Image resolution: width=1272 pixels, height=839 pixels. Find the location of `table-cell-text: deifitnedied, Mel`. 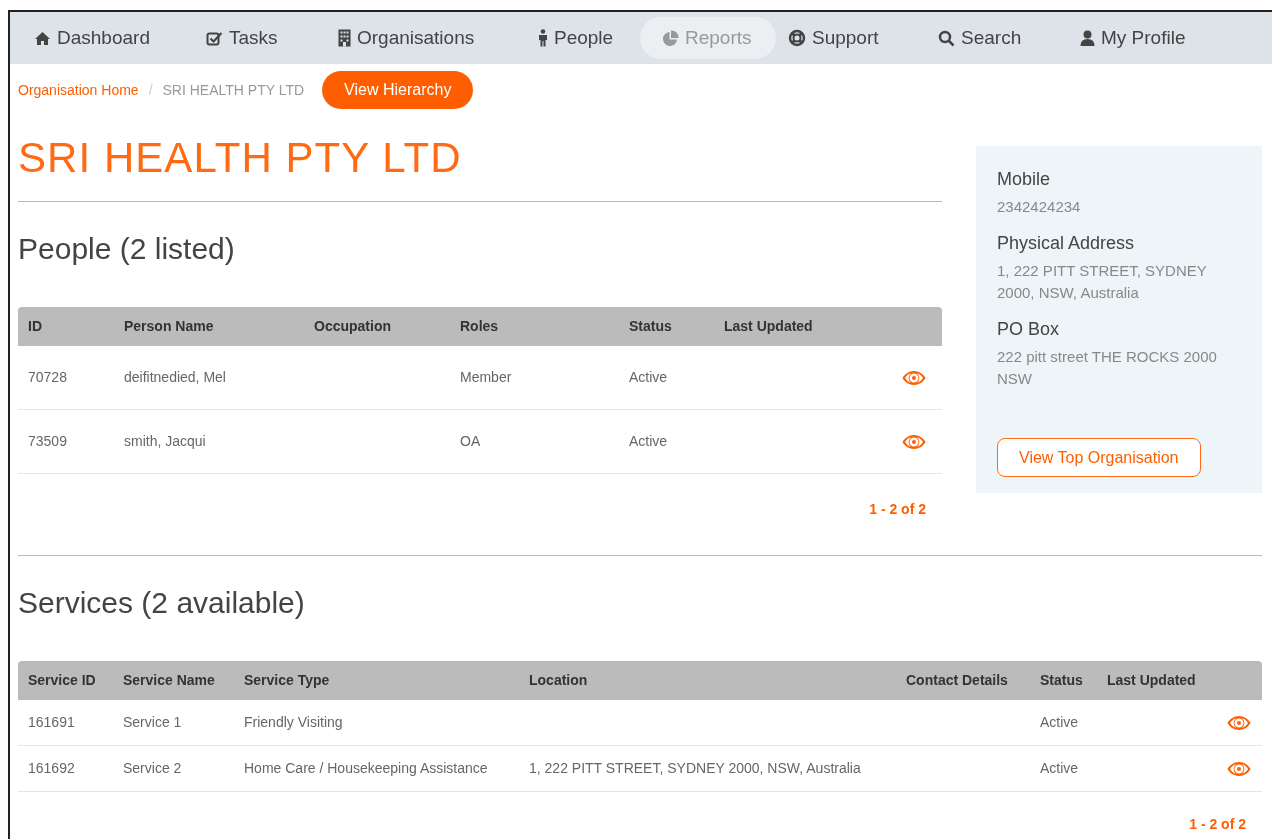

table-cell-text: deifitnedied, Mel is located at coordinates (175, 377).